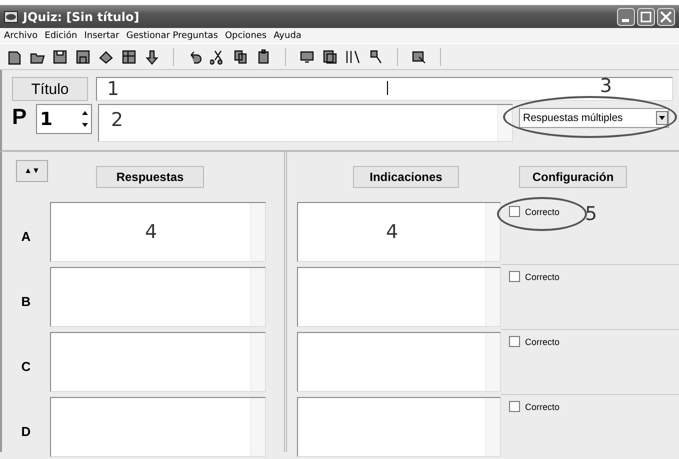  I want to click on menu-item: Archivo, so click(21, 35).